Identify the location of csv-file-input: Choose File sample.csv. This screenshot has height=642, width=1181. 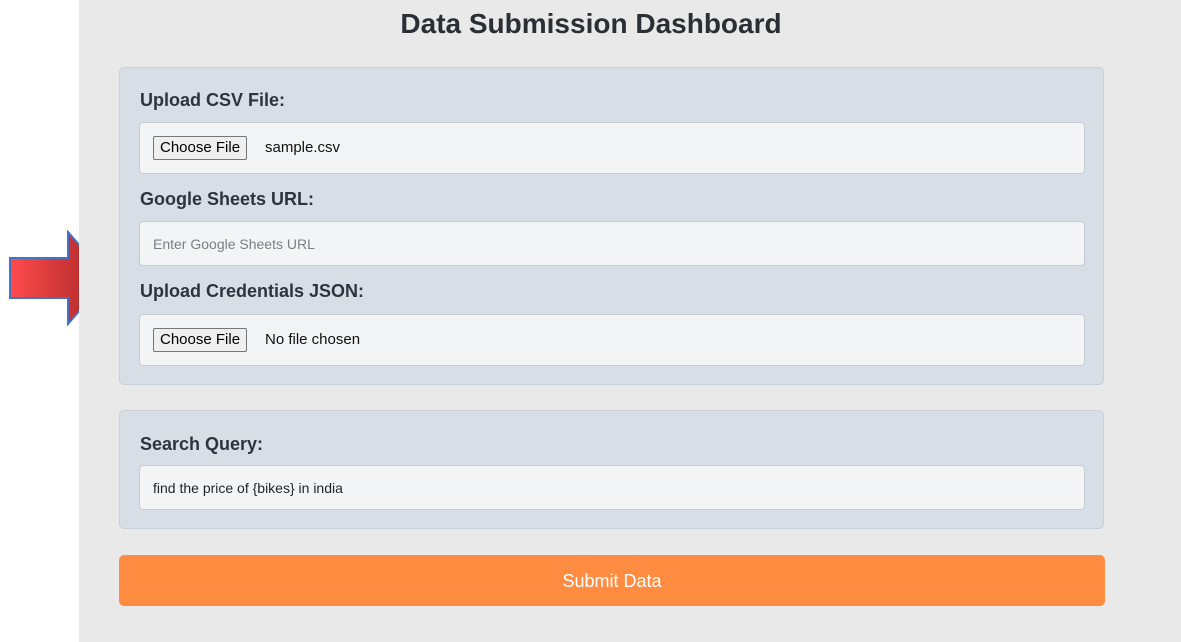
(612, 148).